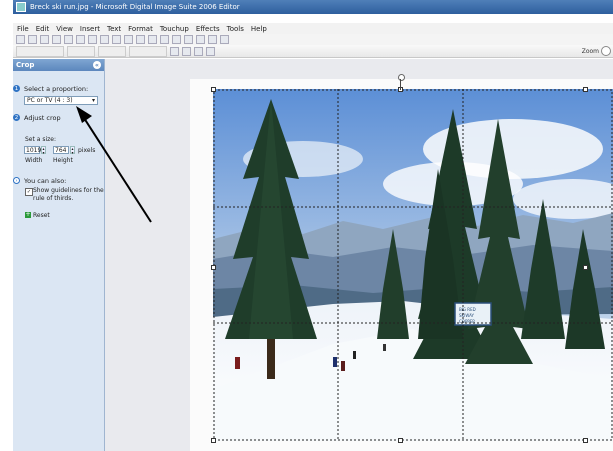 This screenshot has width=613, height=451. What do you see at coordinates (40, 139) in the screenshot?
I see `set-size-label: Set a size:` at bounding box center [40, 139].